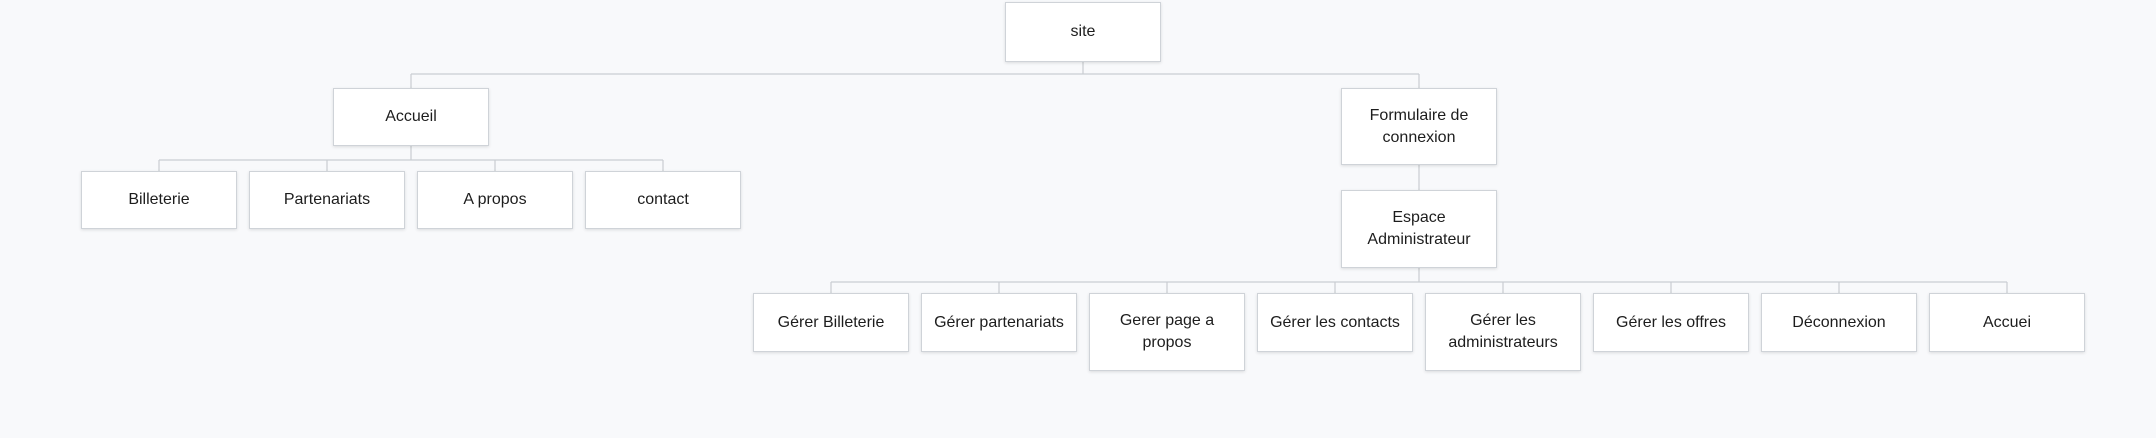 The height and width of the screenshot is (438, 2156). I want to click on node-a-propos-label: A propos, so click(495, 199).